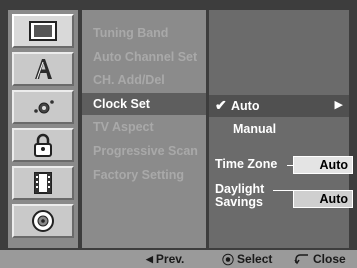 The width and height of the screenshot is (357, 268). Describe the element at coordinates (323, 165) in the screenshot. I see `timezone-value-field: Auto` at that location.